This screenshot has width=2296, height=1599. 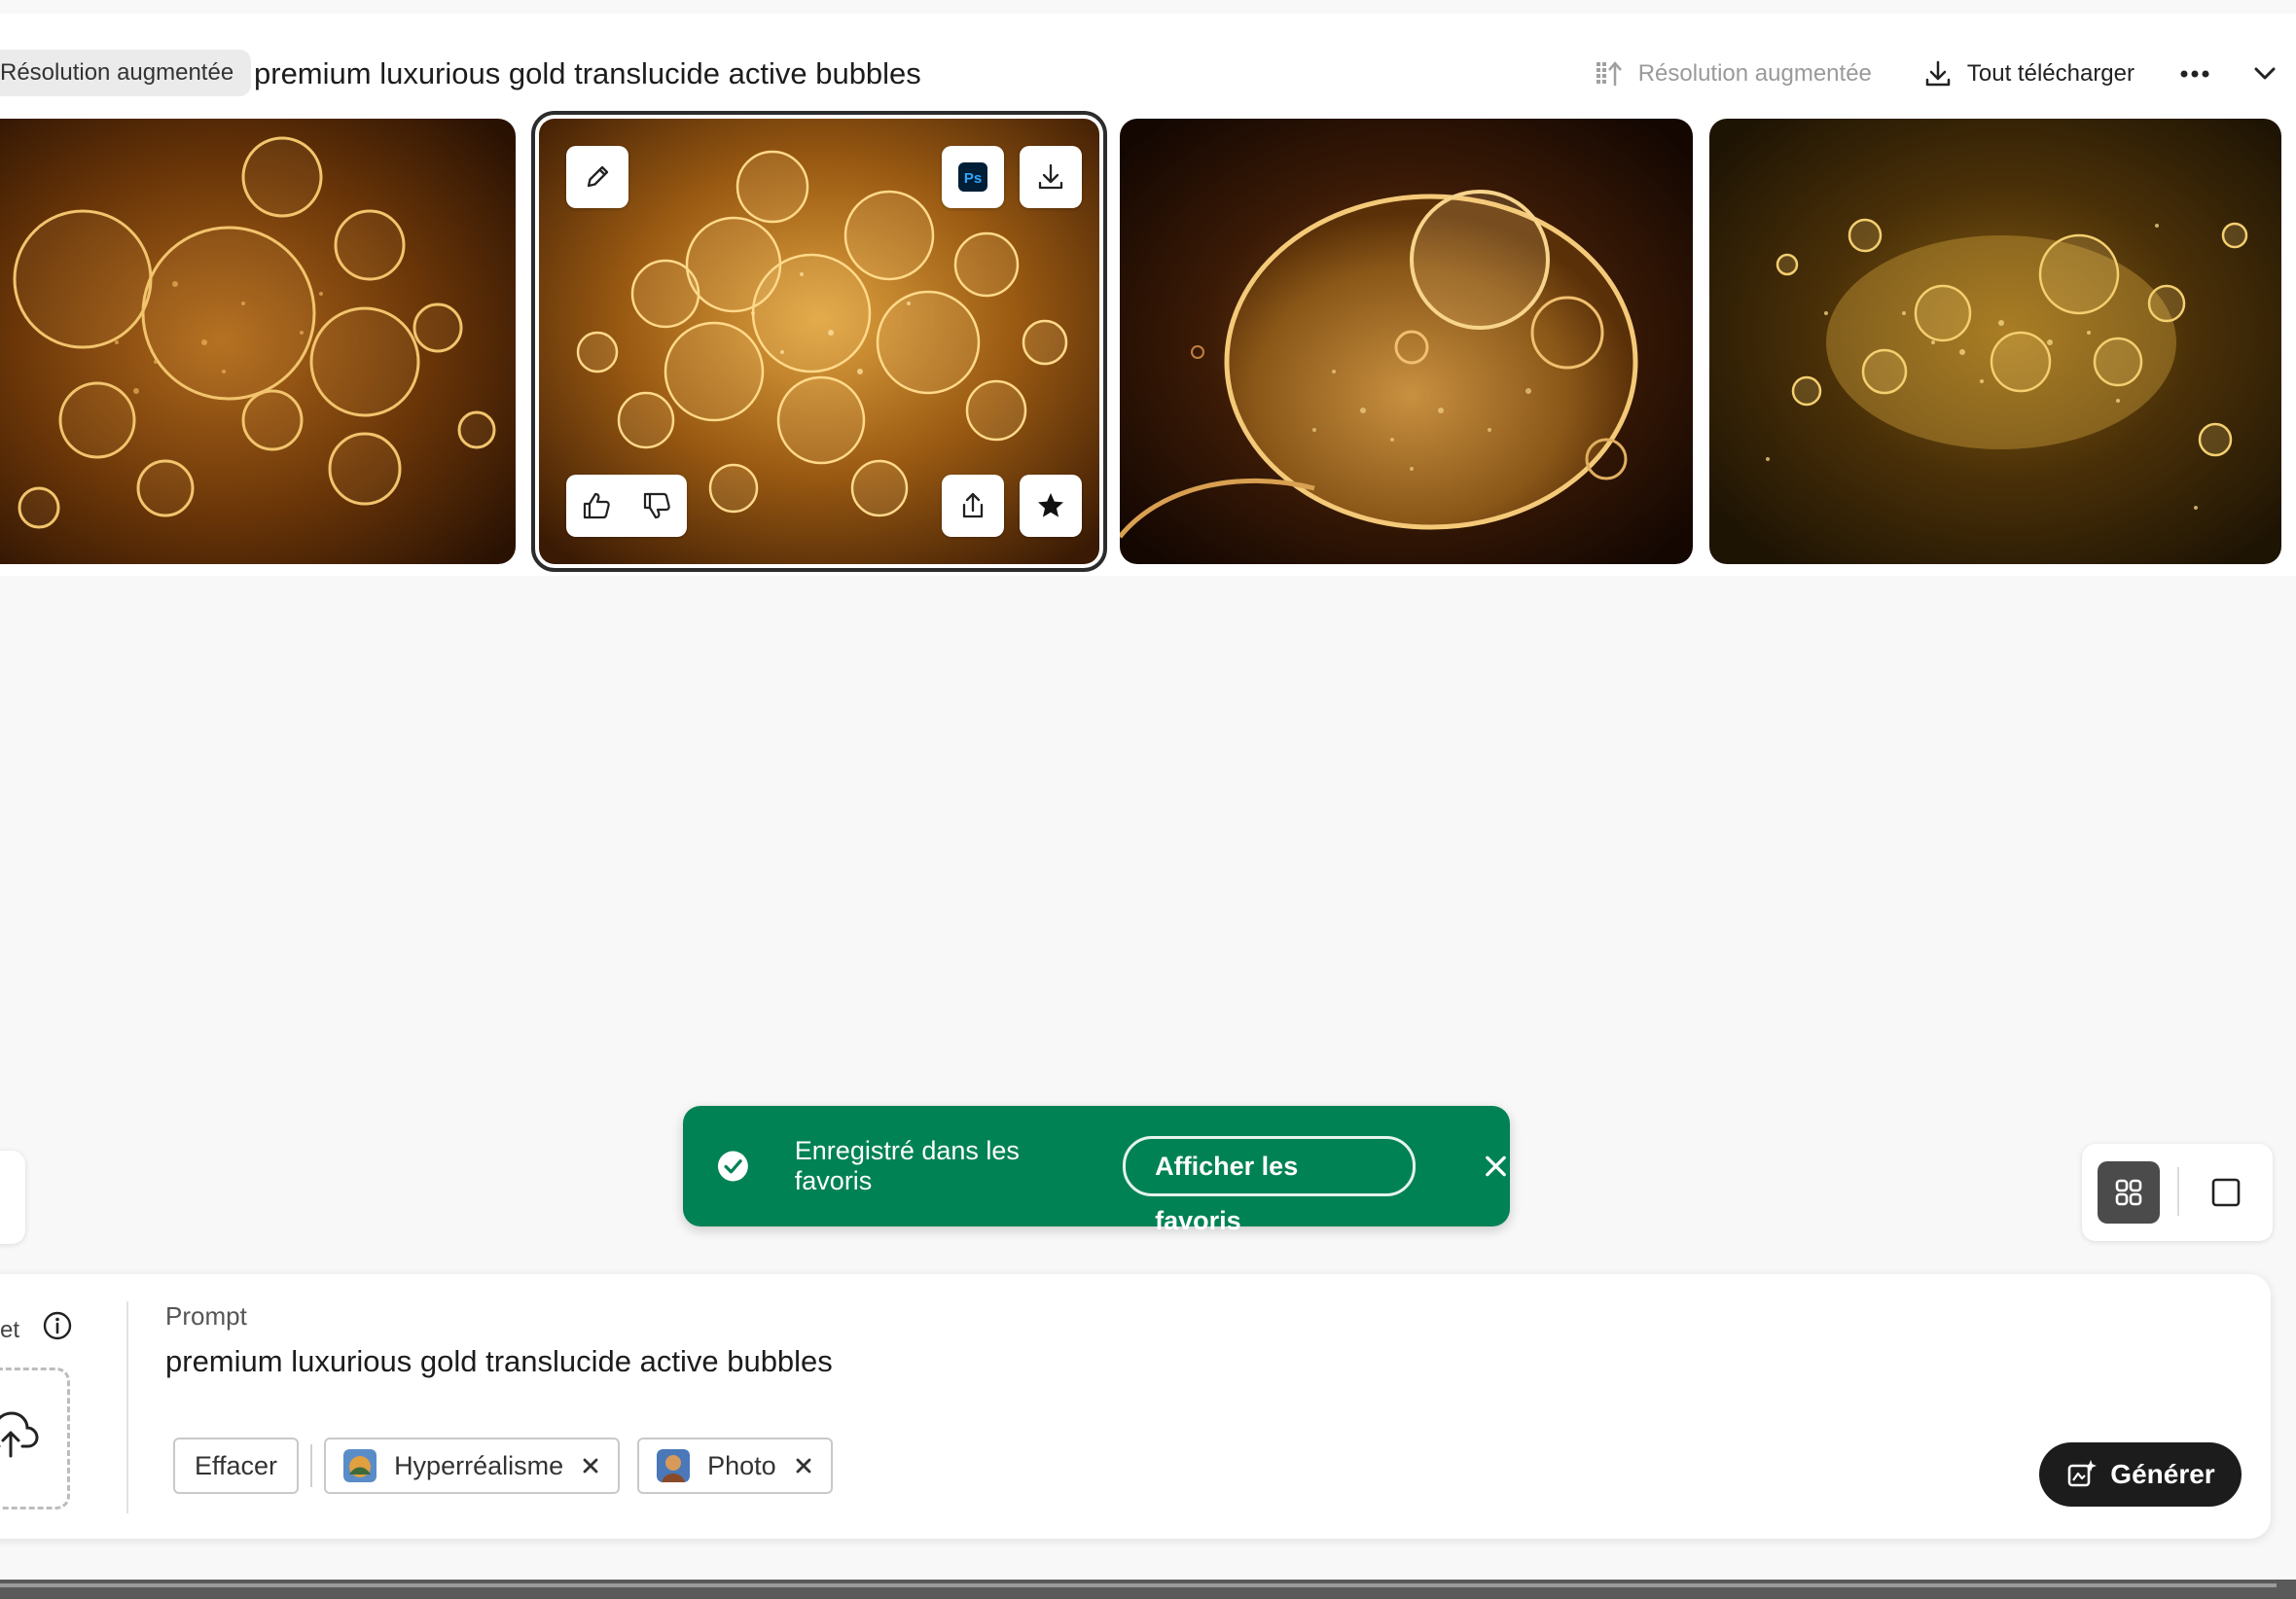 I want to click on download-image-button, so click(x=1051, y=177).